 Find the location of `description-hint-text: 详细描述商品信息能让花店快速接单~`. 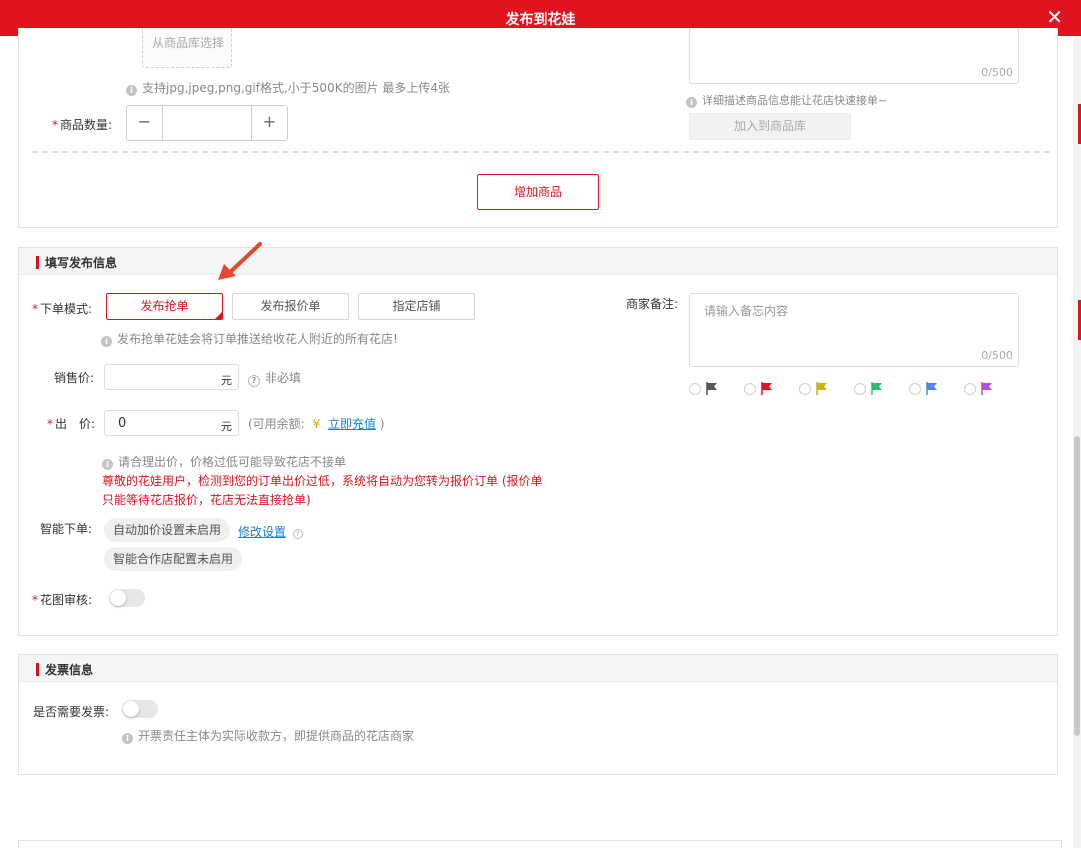

description-hint-text: 详细描述商品信息能让花店快速接单~ is located at coordinates (795, 100).